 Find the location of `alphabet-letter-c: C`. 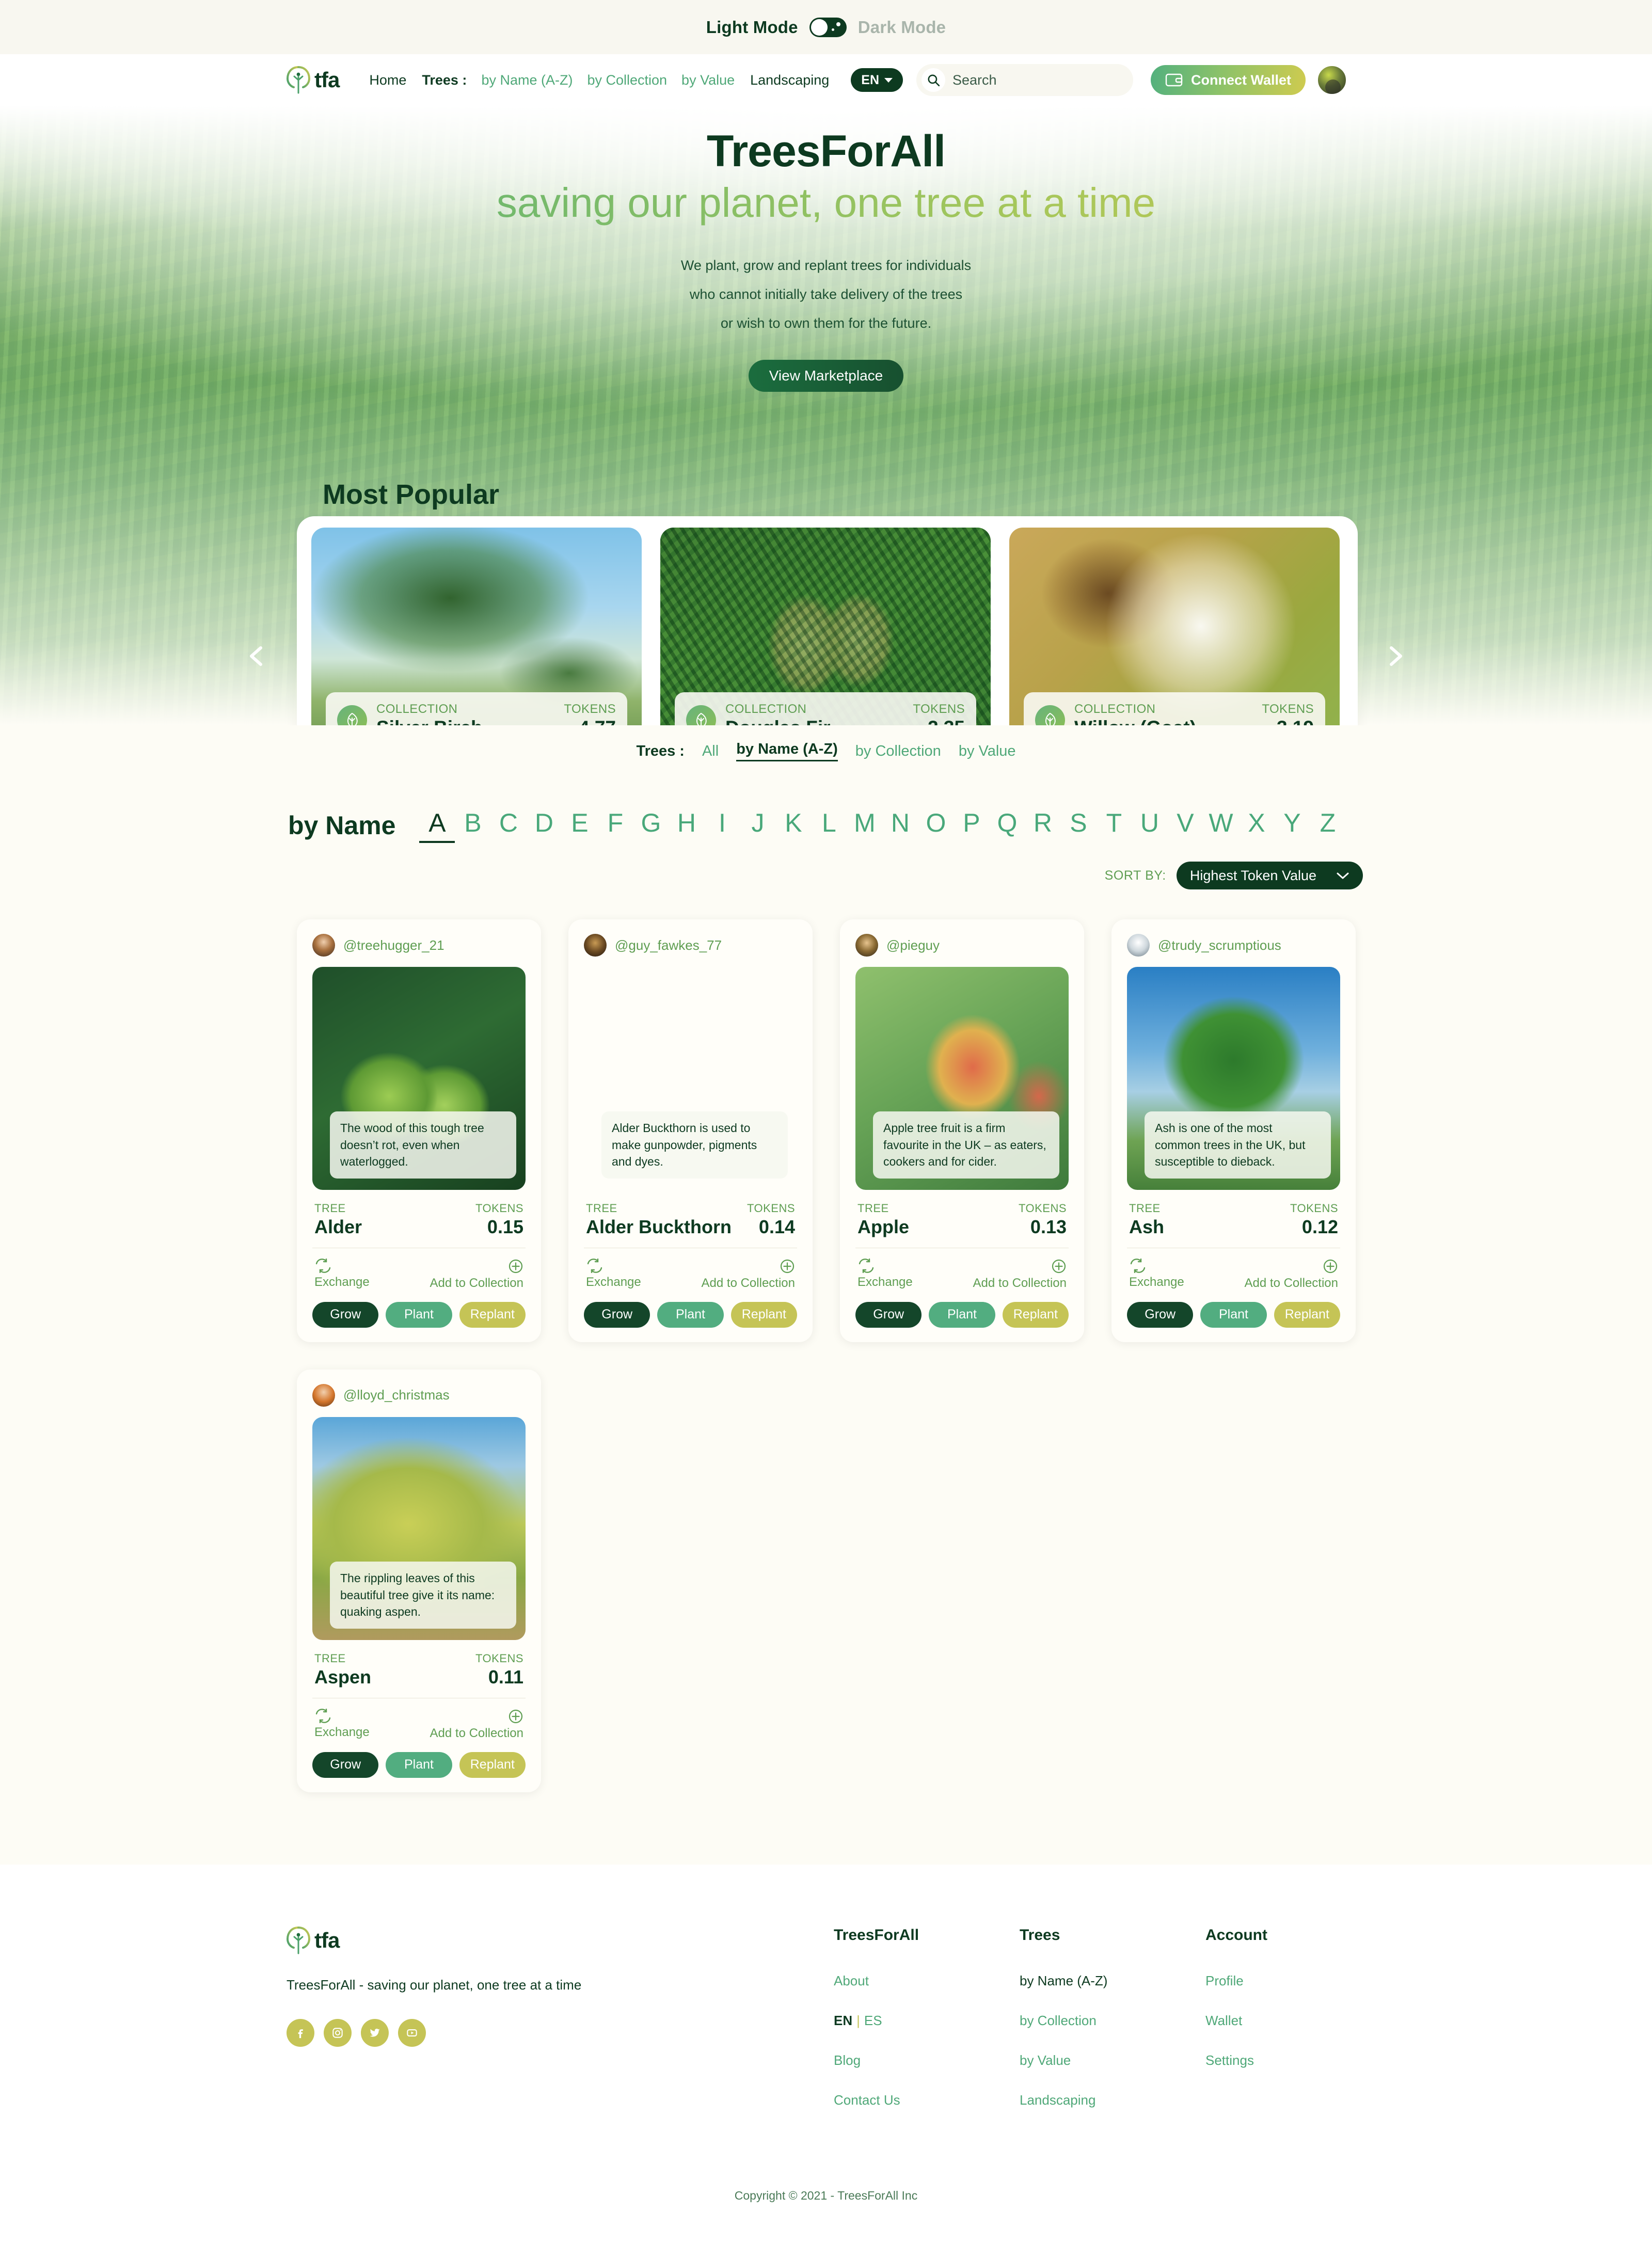

alphabet-letter-c: C is located at coordinates (508, 825).